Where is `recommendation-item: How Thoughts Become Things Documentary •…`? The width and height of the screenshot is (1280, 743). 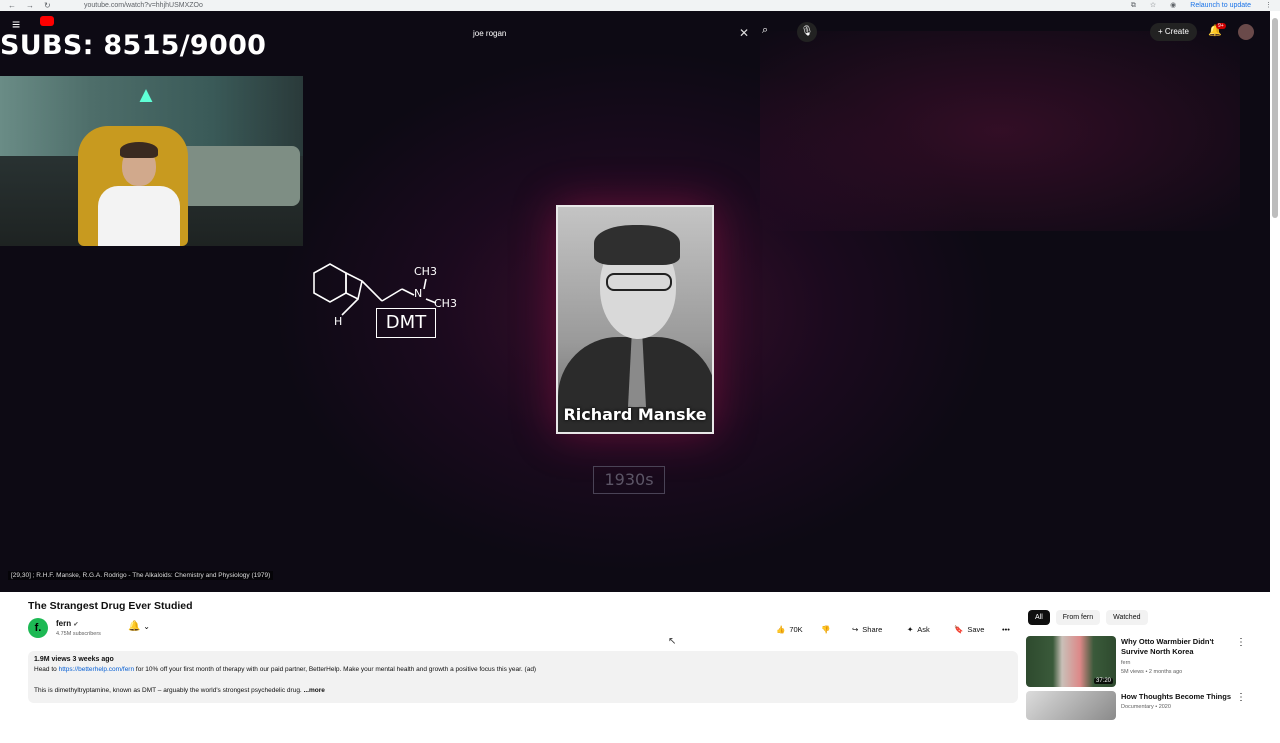 recommendation-item: How Thoughts Become Things Documentary •… is located at coordinates (1141, 717).